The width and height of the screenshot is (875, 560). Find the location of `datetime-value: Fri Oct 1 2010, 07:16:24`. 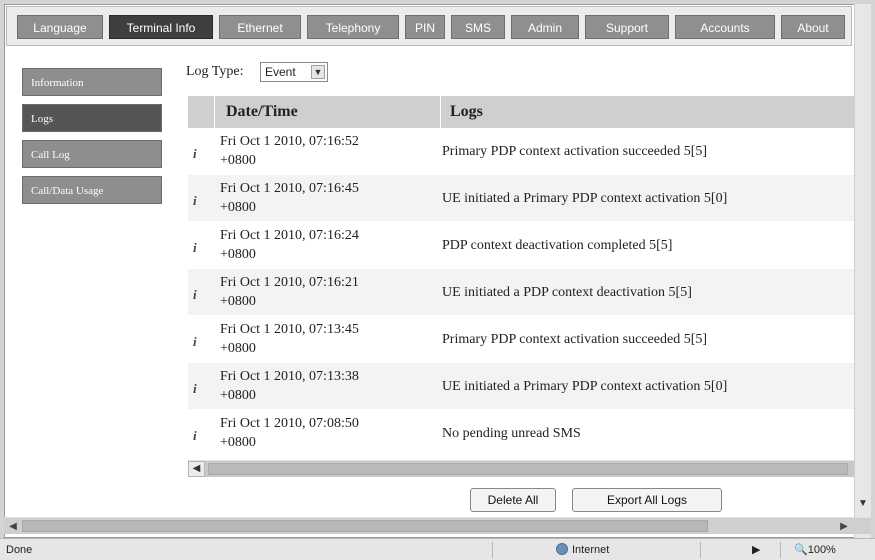

datetime-value: Fri Oct 1 2010, 07:16:24 is located at coordinates (289, 235).